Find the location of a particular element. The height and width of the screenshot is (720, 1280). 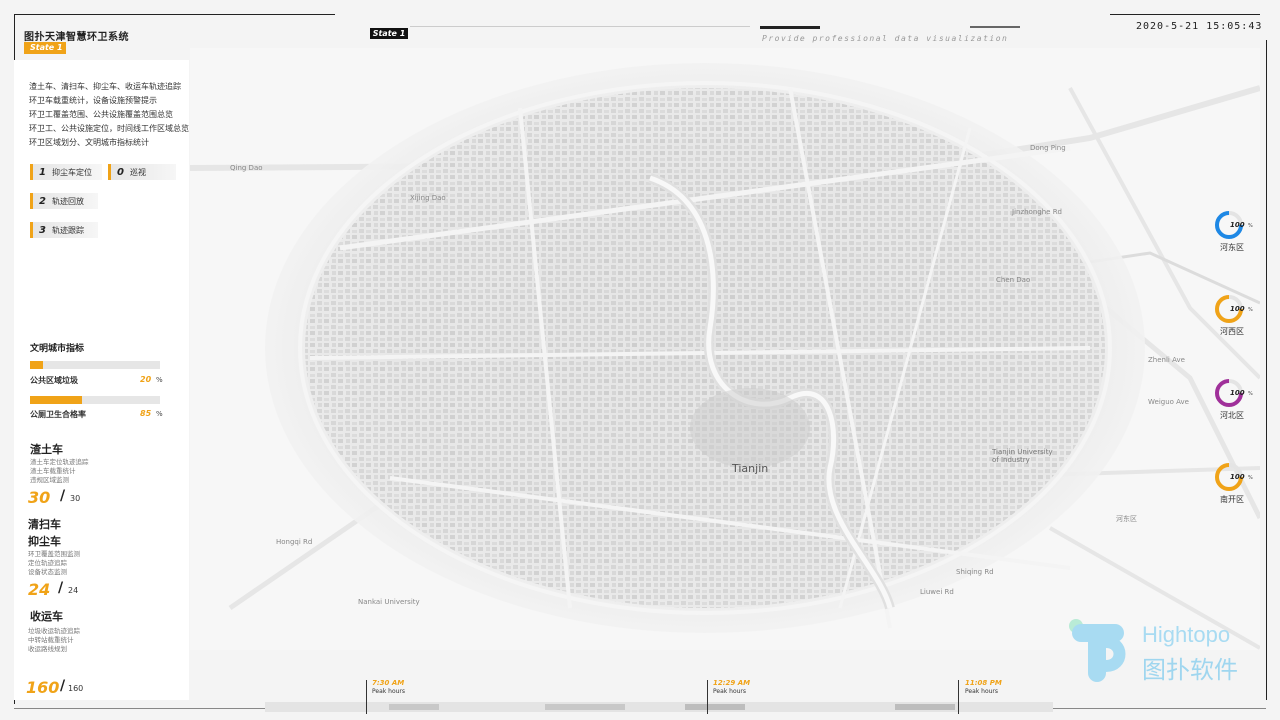

menu-patrol: 0 巡视 is located at coordinates (142, 172).